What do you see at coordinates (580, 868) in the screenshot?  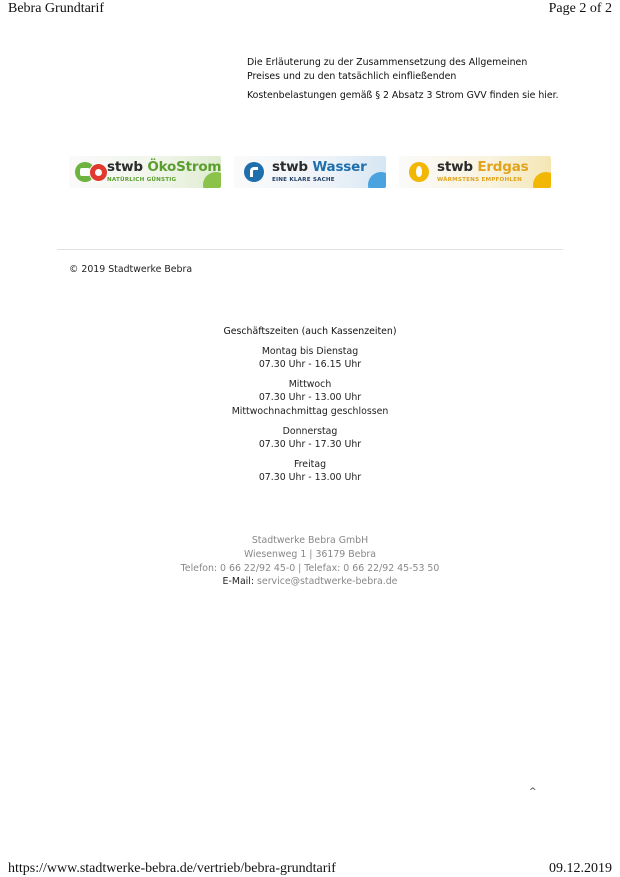 I see `print-footer-date: 09.12.2019` at bounding box center [580, 868].